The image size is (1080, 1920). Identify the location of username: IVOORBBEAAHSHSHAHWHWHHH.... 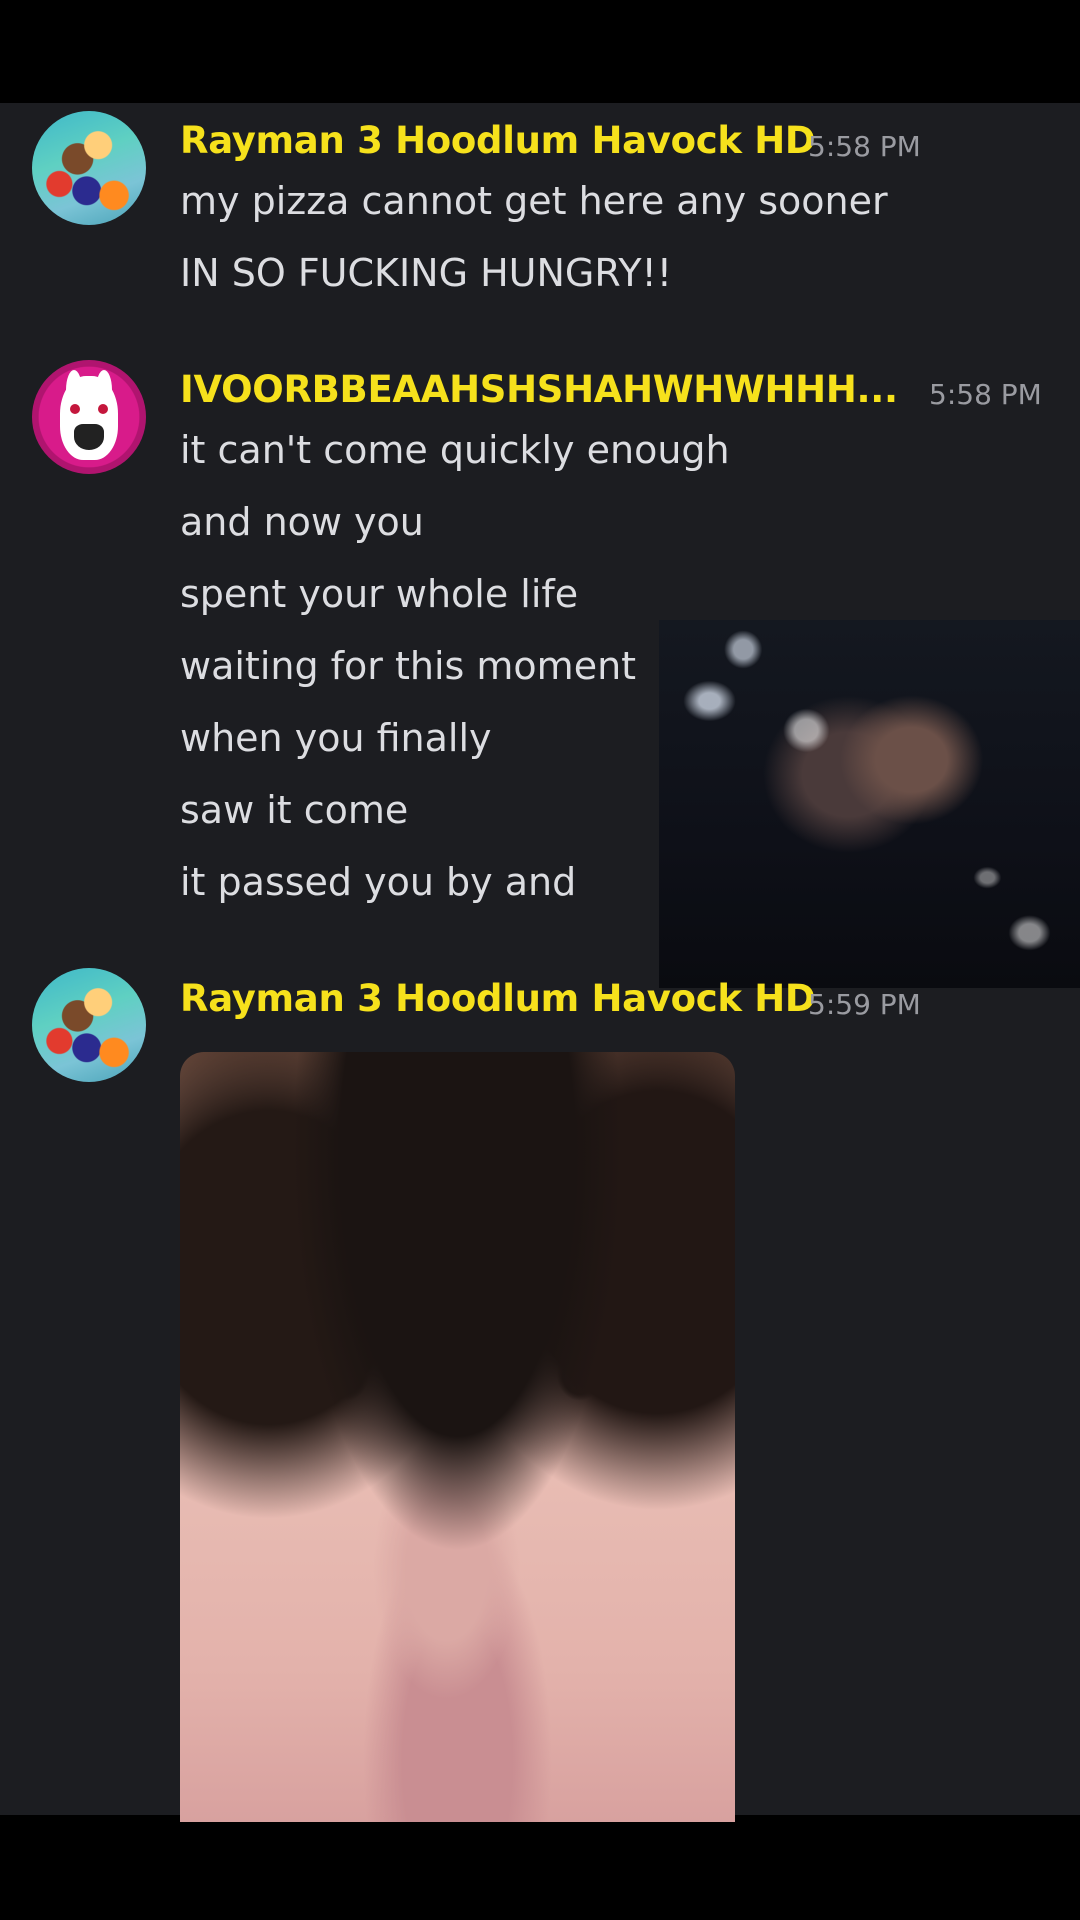
(539, 389).